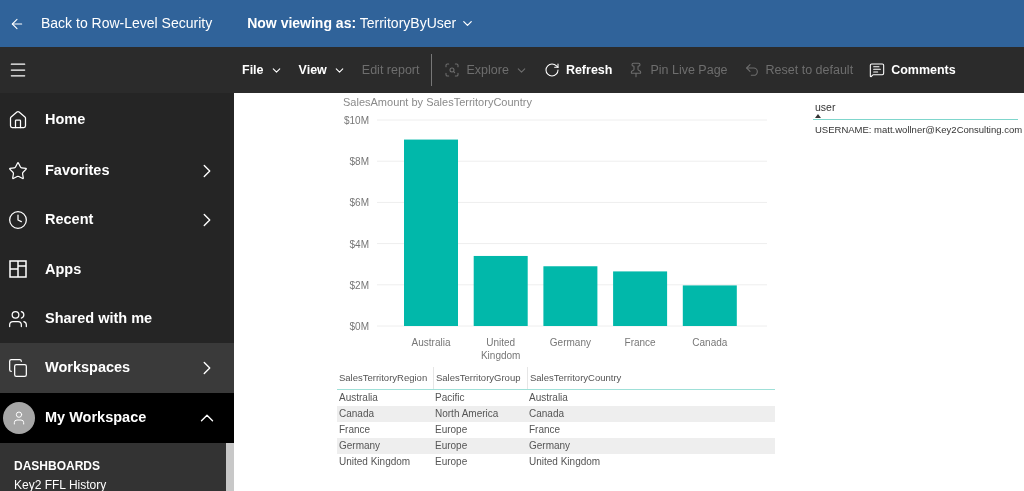 This screenshot has height=491, width=1024. I want to click on column-header: SalesTerritoryRegion, so click(385, 378).